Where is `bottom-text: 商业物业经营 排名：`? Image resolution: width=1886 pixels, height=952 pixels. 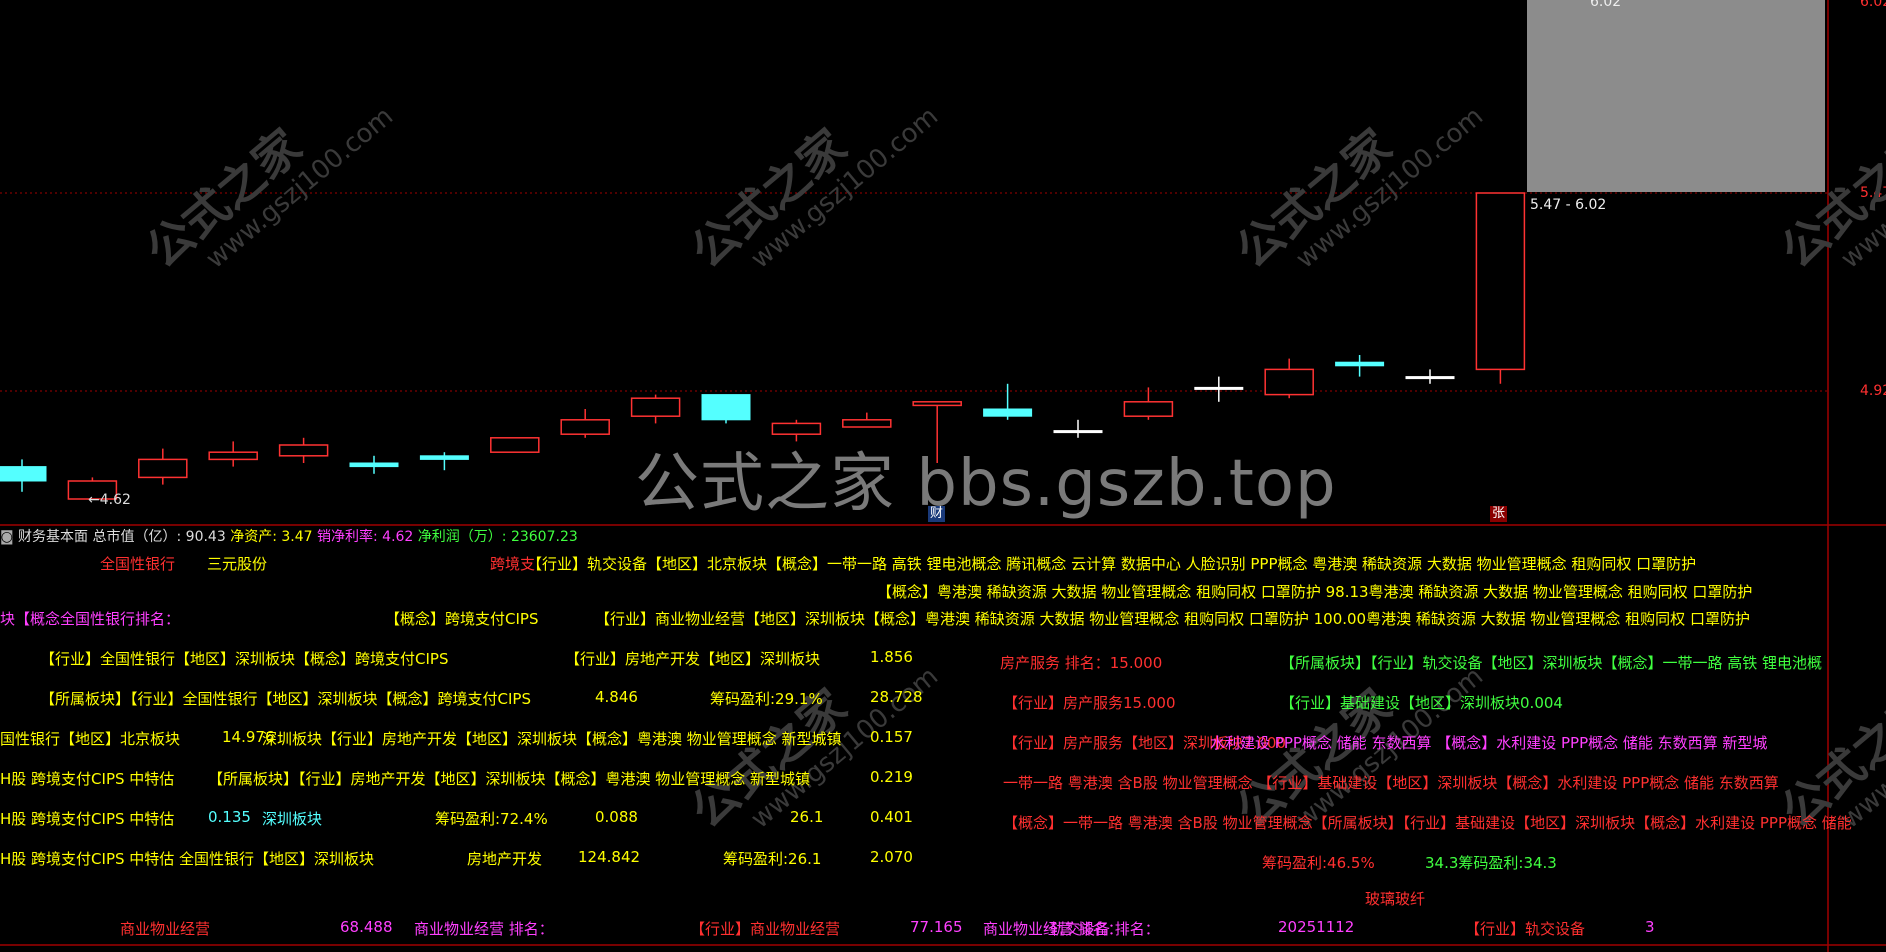
bottom-text: 商业物业经营 排名： is located at coordinates (484, 929).